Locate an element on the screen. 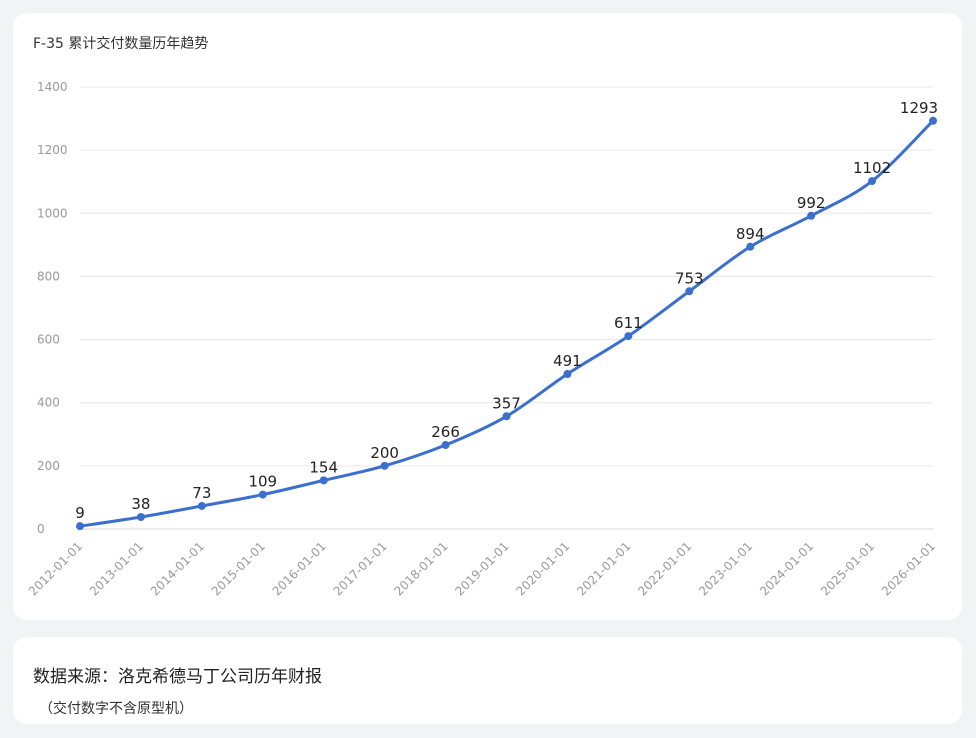 The image size is (976, 738). x-tick-label: 2012-01-01 is located at coordinates (55, 568).